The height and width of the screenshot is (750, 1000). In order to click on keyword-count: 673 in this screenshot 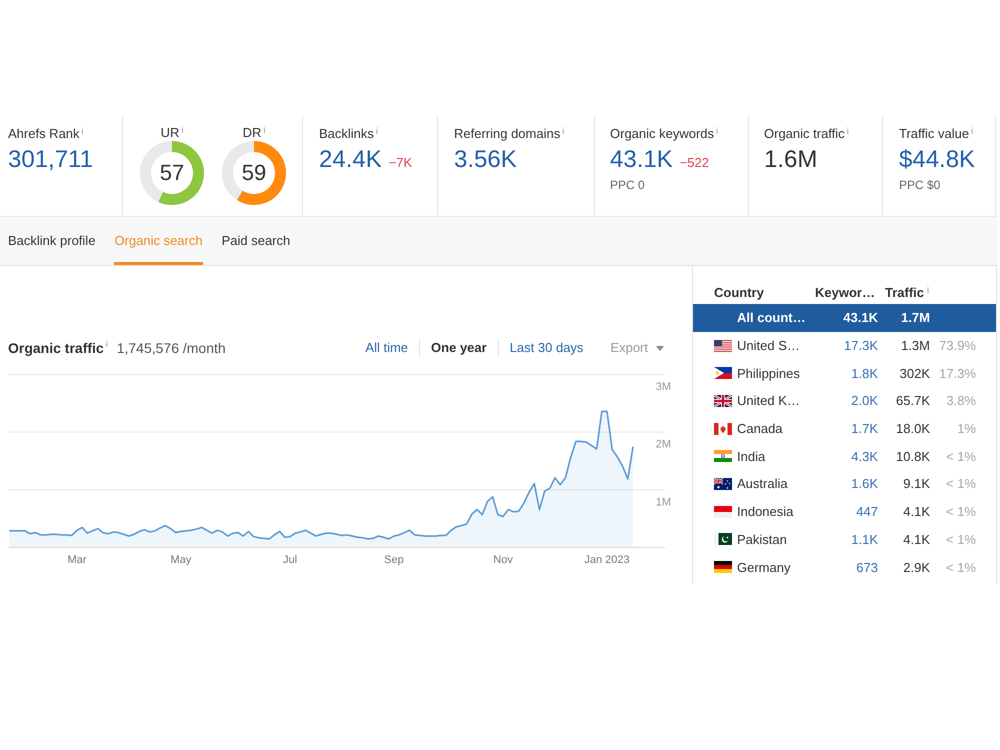, I will do `click(867, 567)`.